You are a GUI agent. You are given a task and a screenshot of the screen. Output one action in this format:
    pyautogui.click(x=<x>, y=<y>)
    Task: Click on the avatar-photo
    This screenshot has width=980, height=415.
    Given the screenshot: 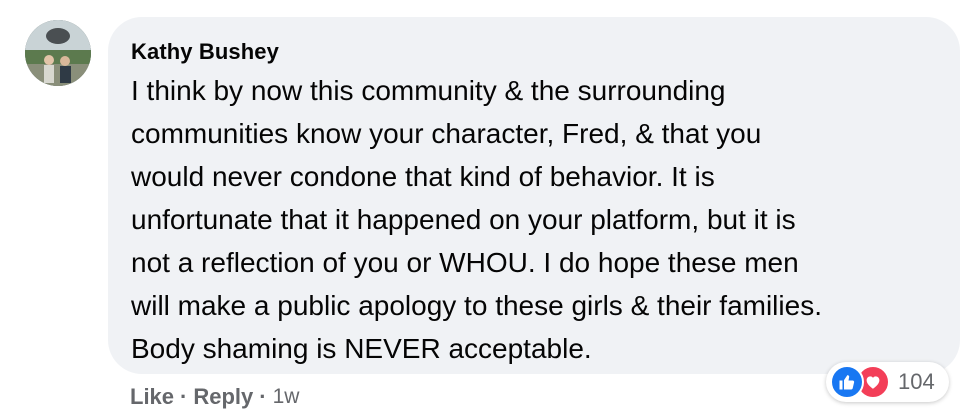 What is the action you would take?
    pyautogui.click(x=58, y=53)
    